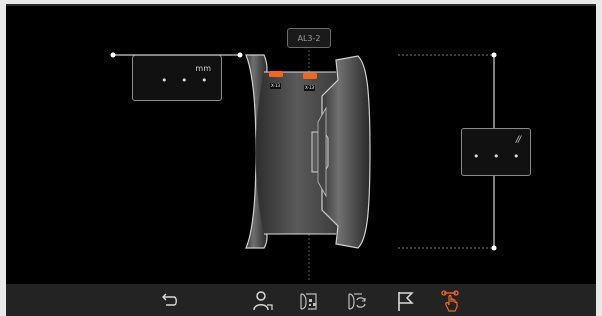 The height and width of the screenshot is (316, 602). I want to click on back-arrow-icon, so click(169, 299).